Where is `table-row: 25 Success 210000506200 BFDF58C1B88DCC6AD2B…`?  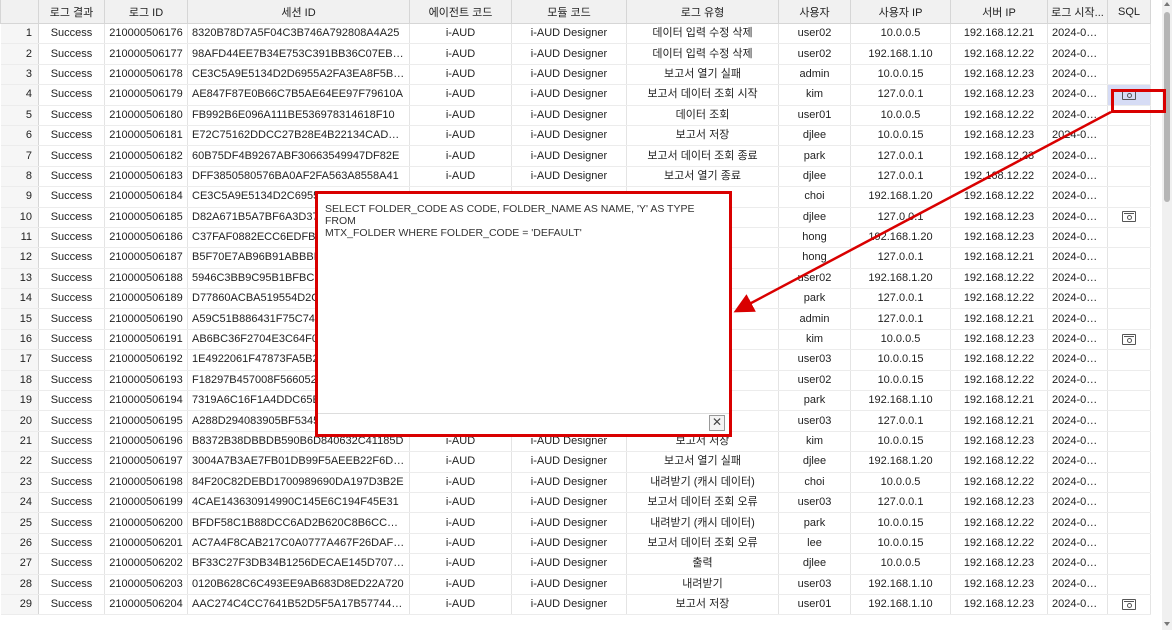 table-row: 25 Success 210000506200 BFDF58C1B88DCC6AD2B… is located at coordinates (575, 523).